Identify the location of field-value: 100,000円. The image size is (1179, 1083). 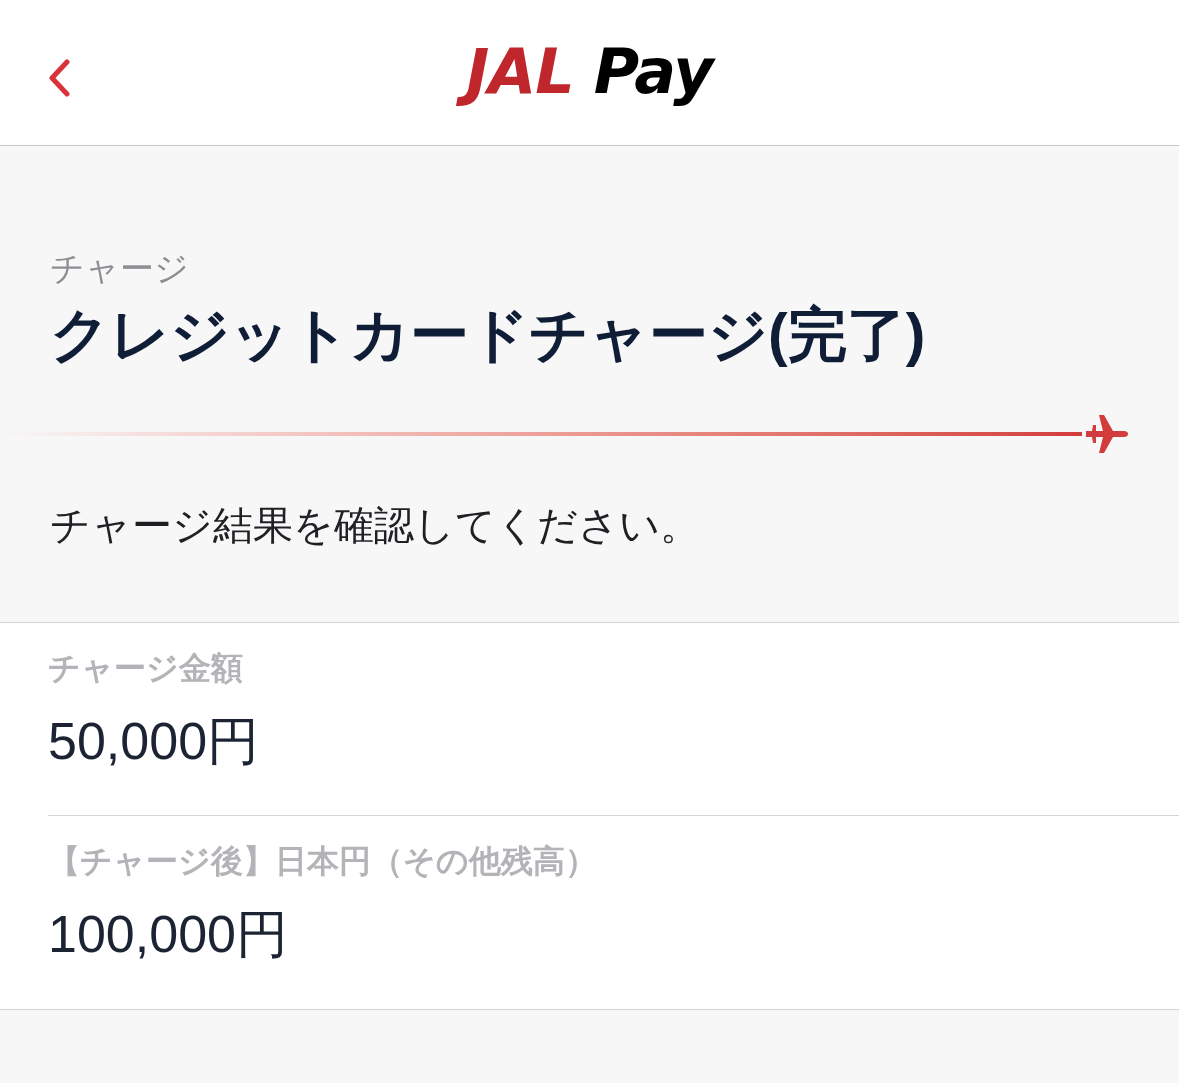
(168, 934).